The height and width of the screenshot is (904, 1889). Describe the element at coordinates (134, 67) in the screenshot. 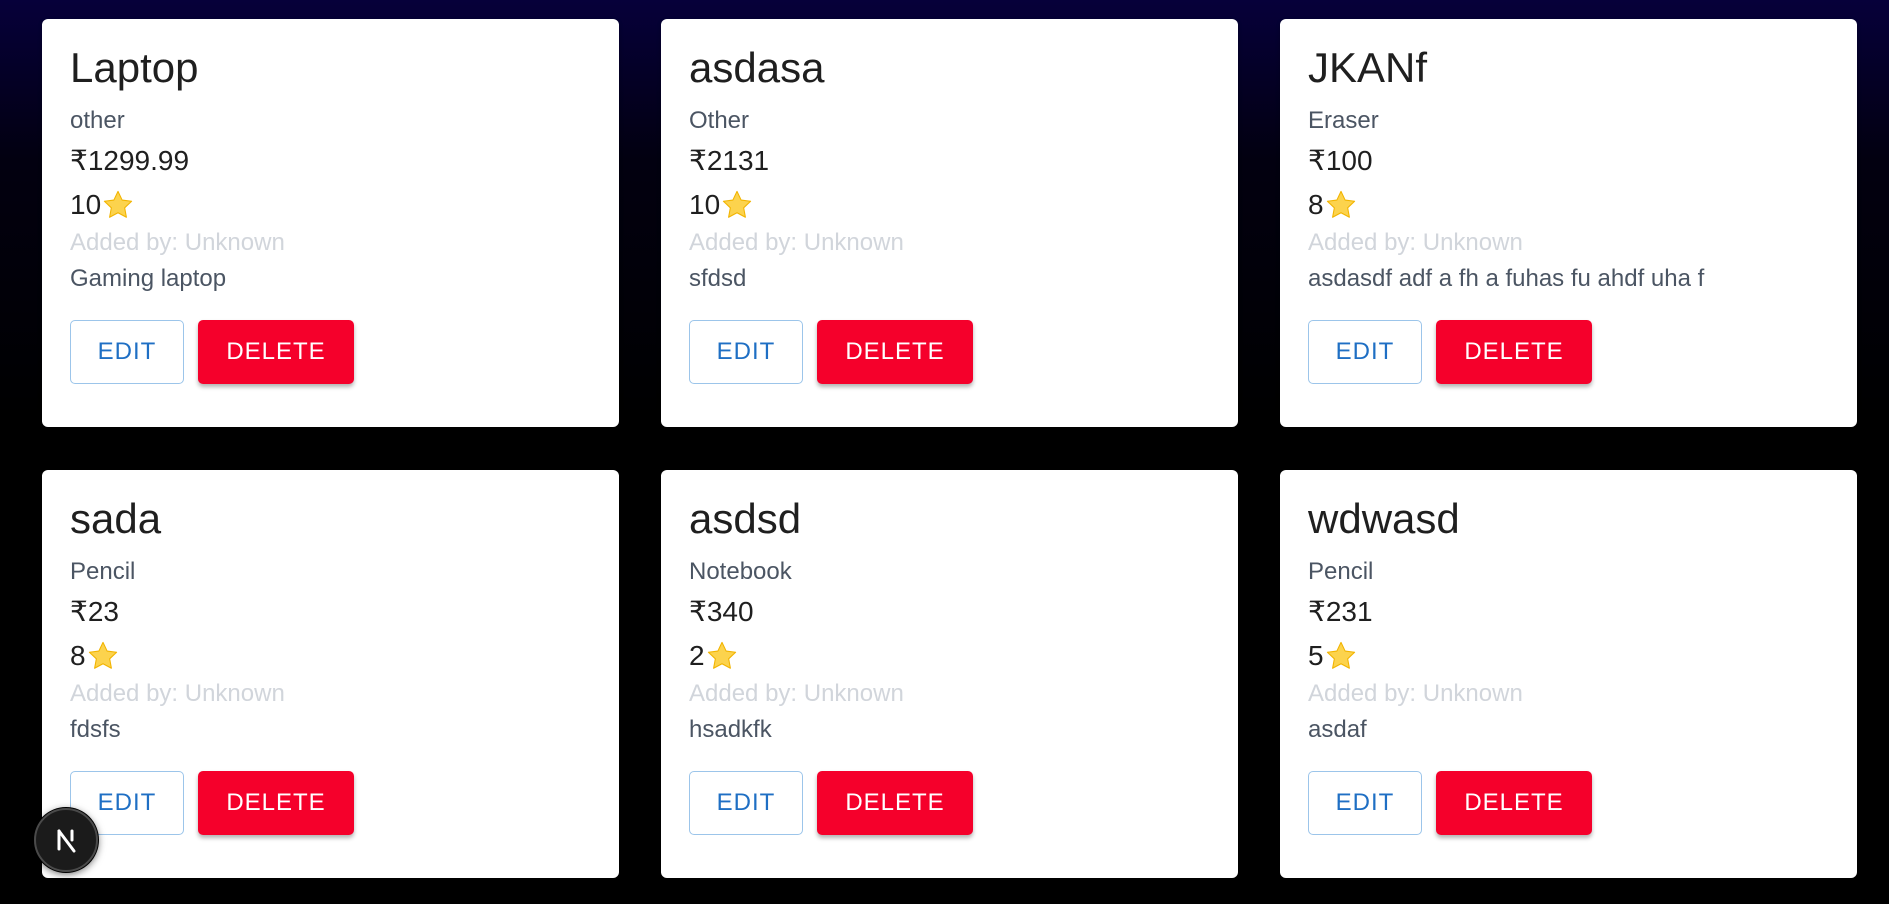

I see `product-name: Laptop` at that location.